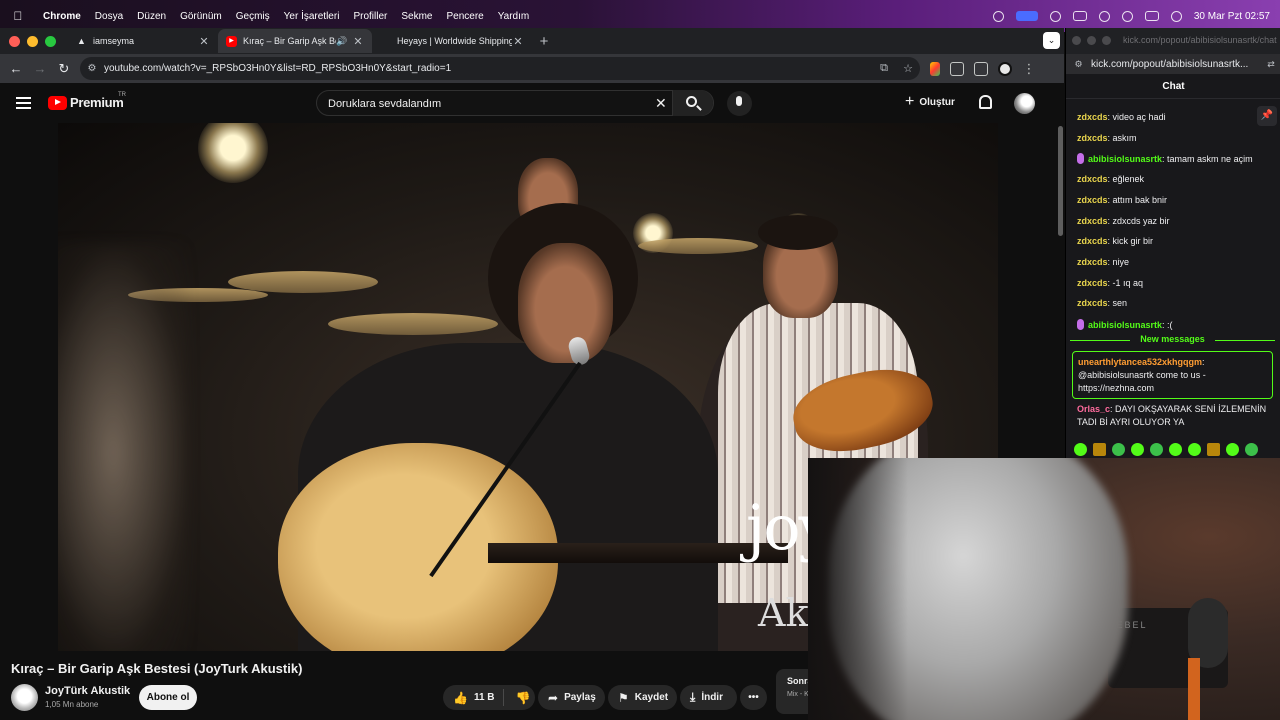  Describe the element at coordinates (1024, 103) in the screenshot. I see `account-avatar` at that location.